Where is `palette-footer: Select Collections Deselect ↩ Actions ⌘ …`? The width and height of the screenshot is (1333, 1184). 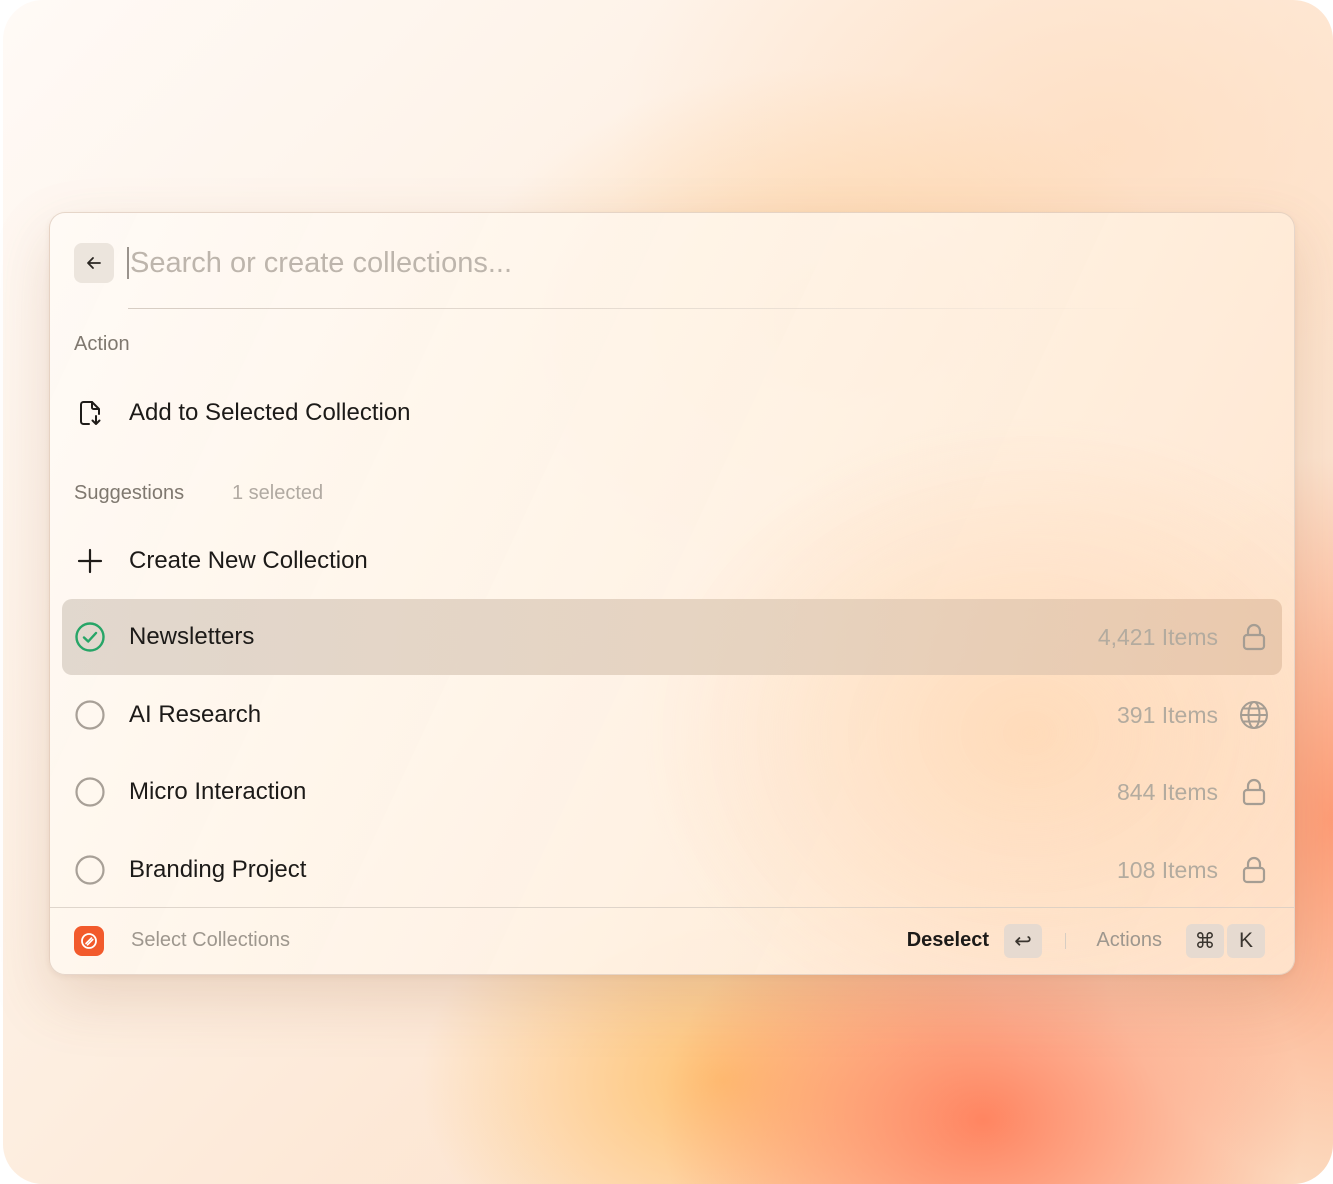 palette-footer: Select Collections Deselect ↩ Actions ⌘ … is located at coordinates (672, 940).